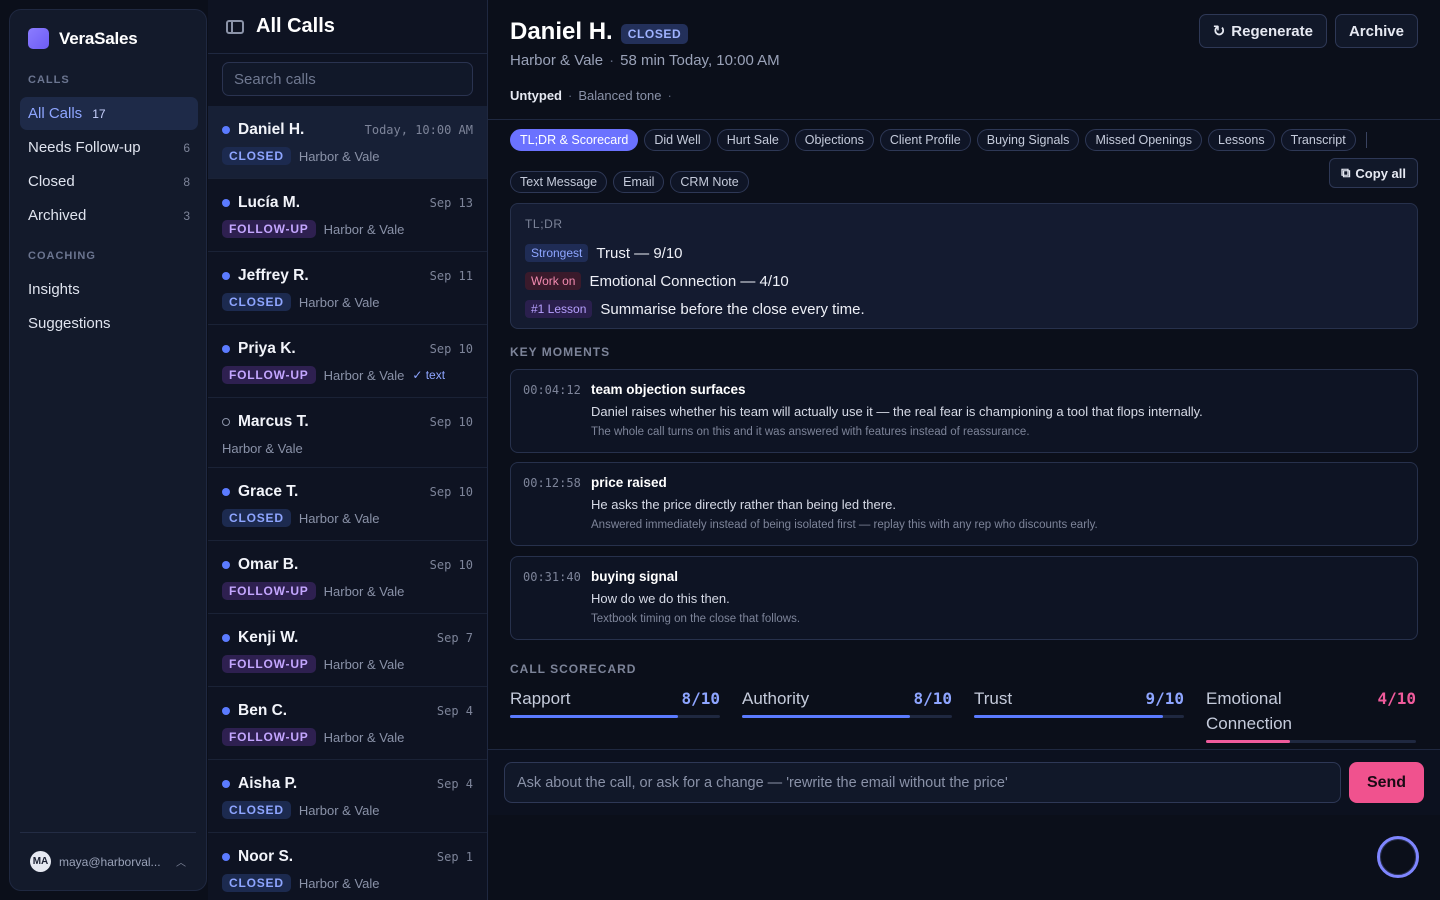 This screenshot has width=1440, height=900. I want to click on calls-section-label: CALLS, so click(49, 80).